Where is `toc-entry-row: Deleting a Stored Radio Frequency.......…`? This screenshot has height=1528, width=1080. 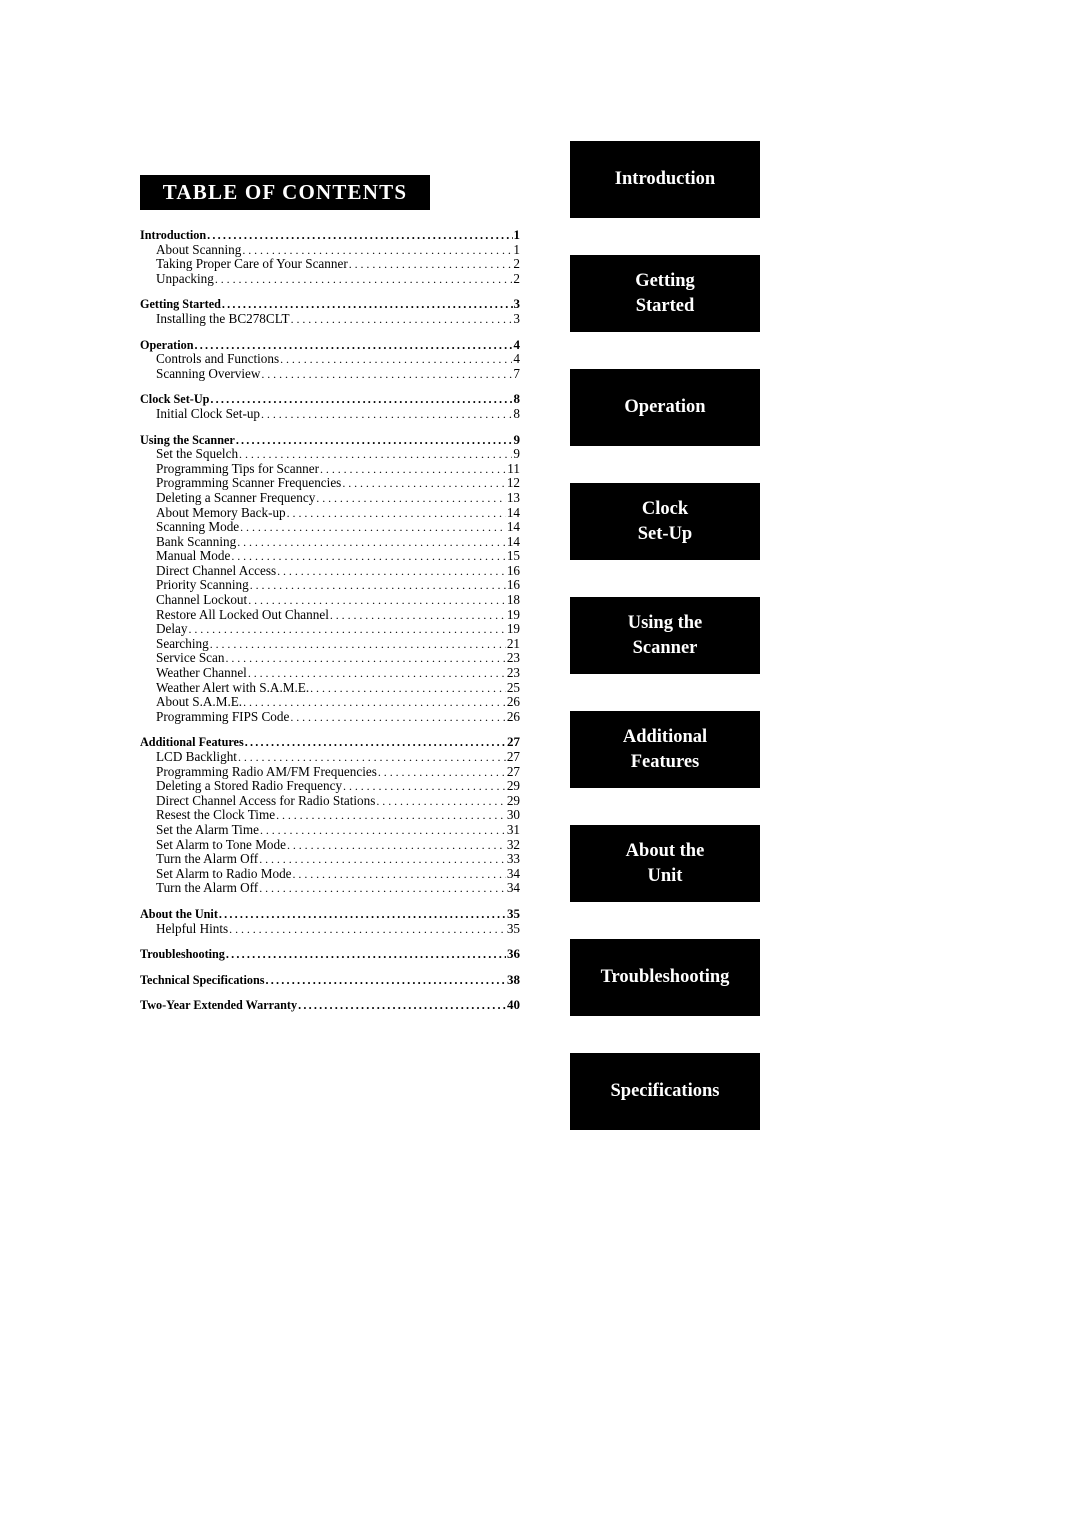 toc-entry-row: Deleting a Stored Radio Frequency.......… is located at coordinates (330, 786).